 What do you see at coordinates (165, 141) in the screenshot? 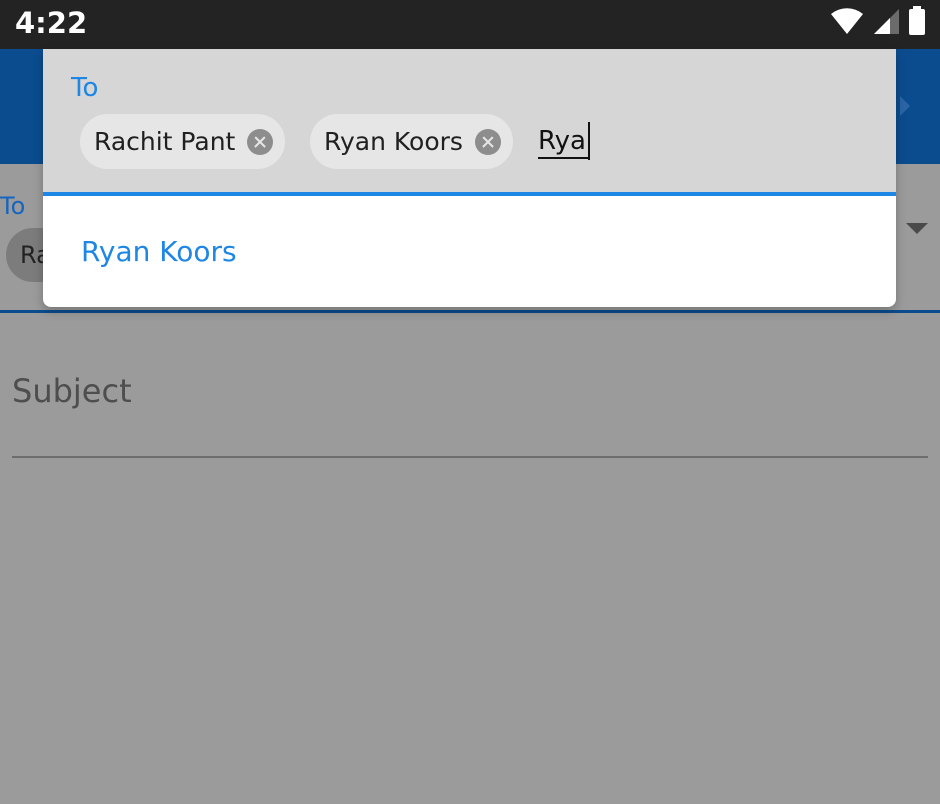
I see `recipient-chip-label: Rachit Pant` at bounding box center [165, 141].